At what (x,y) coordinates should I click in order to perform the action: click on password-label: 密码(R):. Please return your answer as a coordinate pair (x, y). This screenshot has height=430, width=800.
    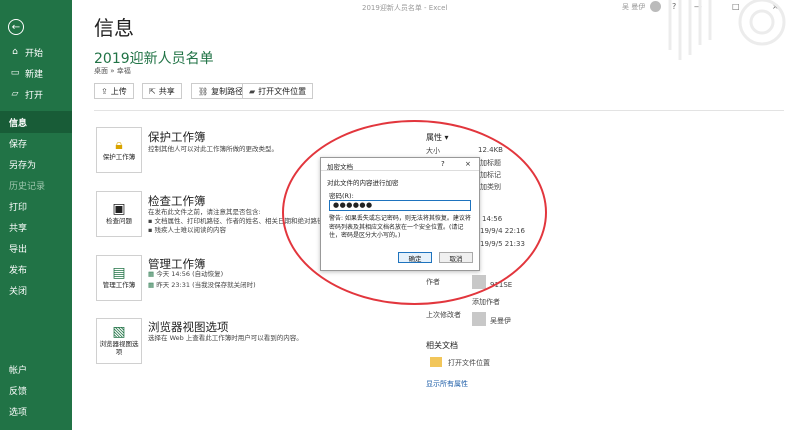
    Looking at the image, I should click on (341, 196).